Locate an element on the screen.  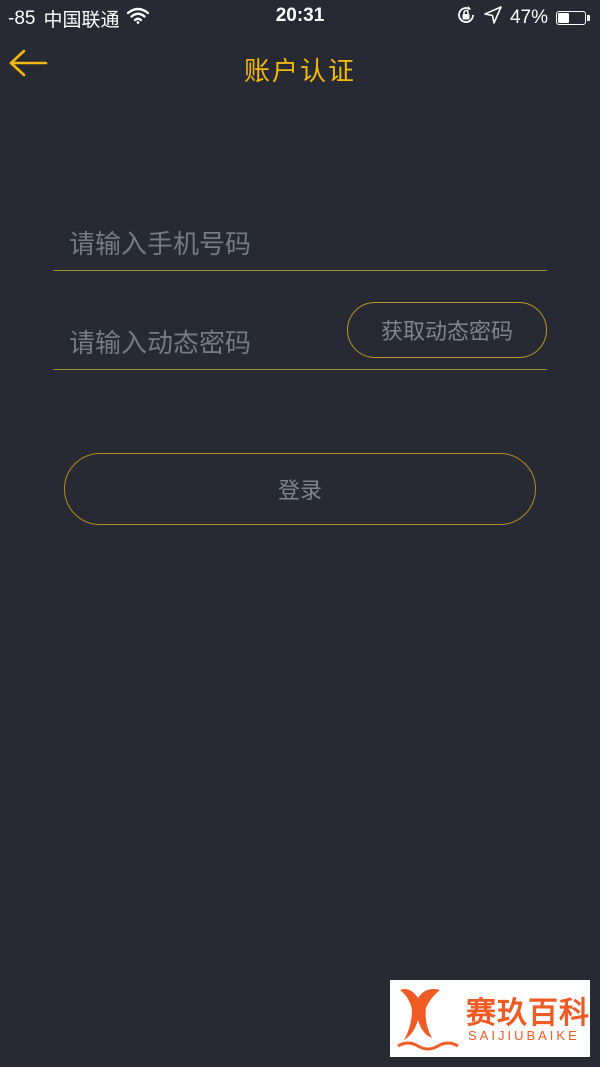
battery-level is located at coordinates (563, 18).